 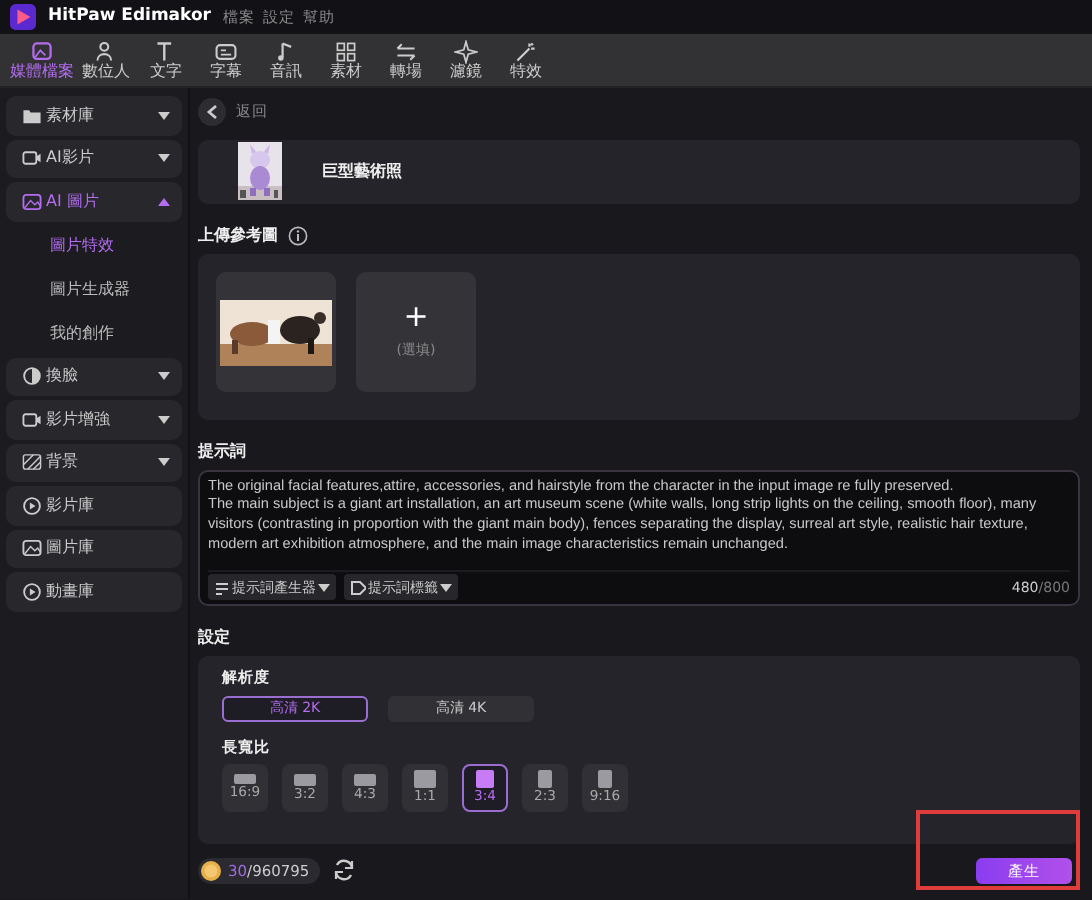 I want to click on toolbar-tab: 素材, so click(x=346, y=60).